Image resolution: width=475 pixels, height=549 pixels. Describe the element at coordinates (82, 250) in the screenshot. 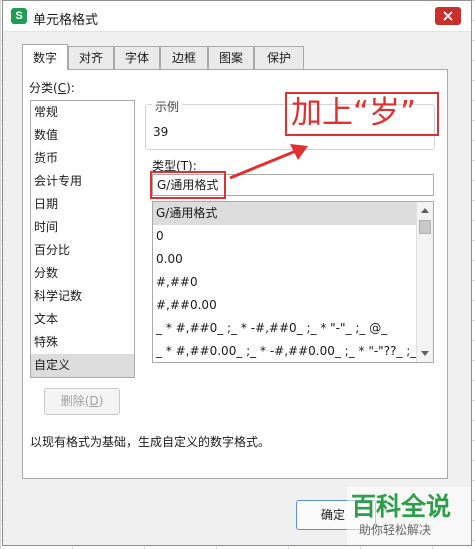

I see `category-item: 百分比` at that location.